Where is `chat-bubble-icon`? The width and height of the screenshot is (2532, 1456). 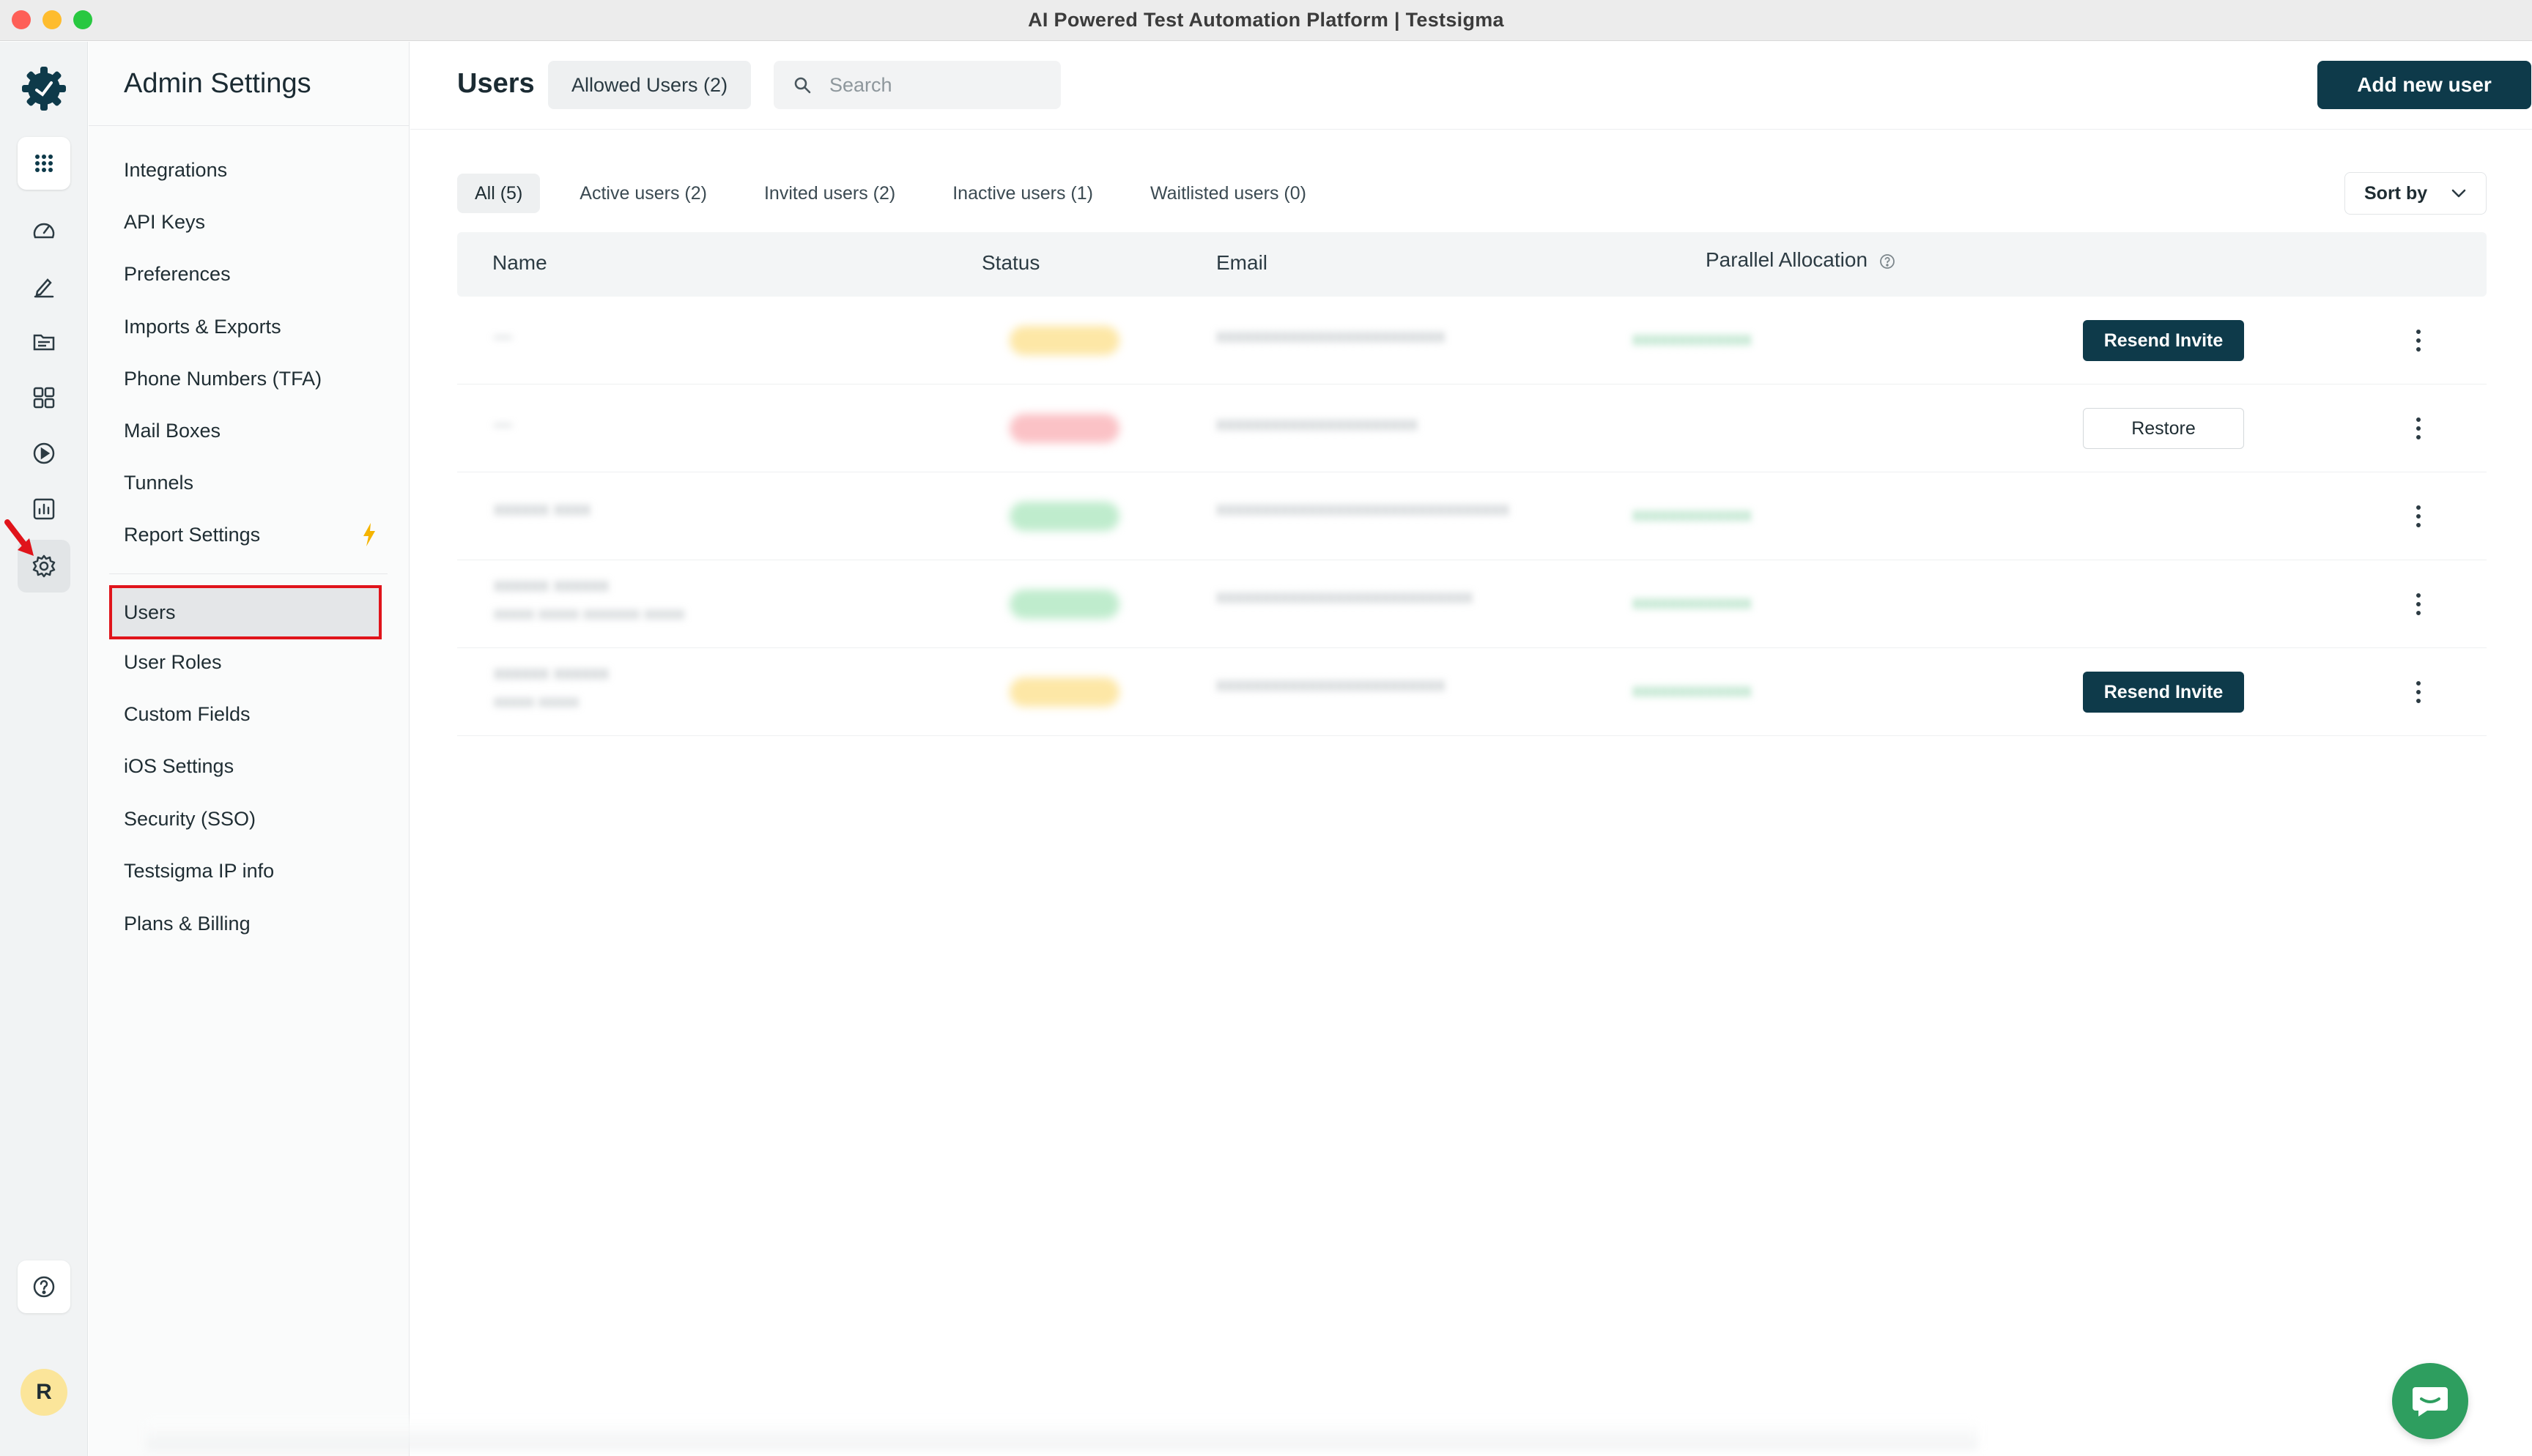 chat-bubble-icon is located at coordinates (2430, 1402).